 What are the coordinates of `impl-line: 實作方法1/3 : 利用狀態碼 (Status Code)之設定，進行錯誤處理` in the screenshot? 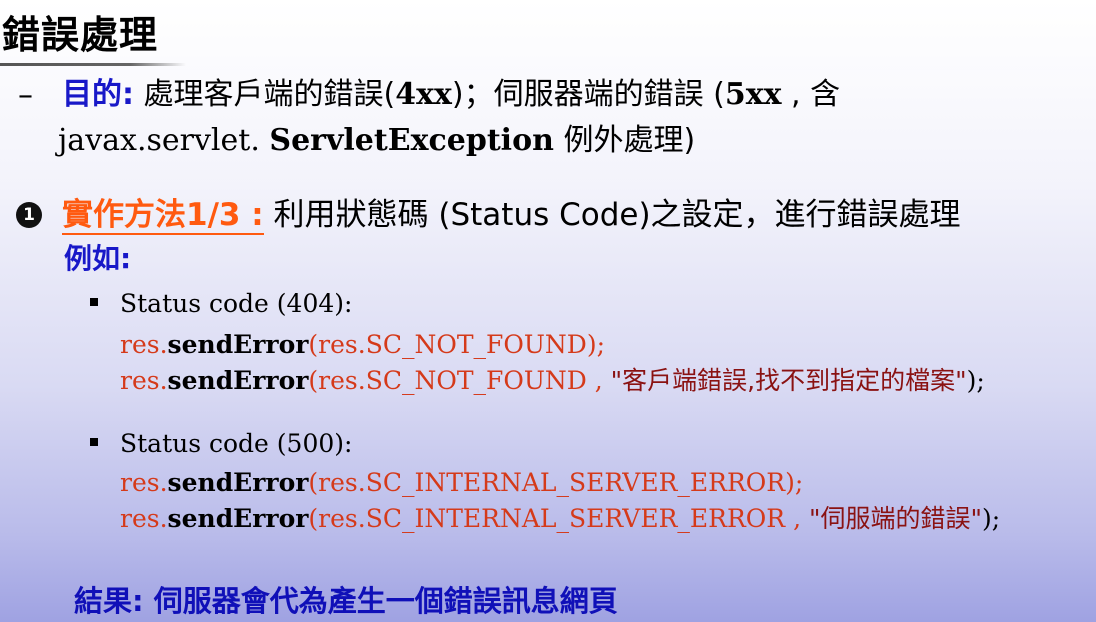 It's located at (511, 215).